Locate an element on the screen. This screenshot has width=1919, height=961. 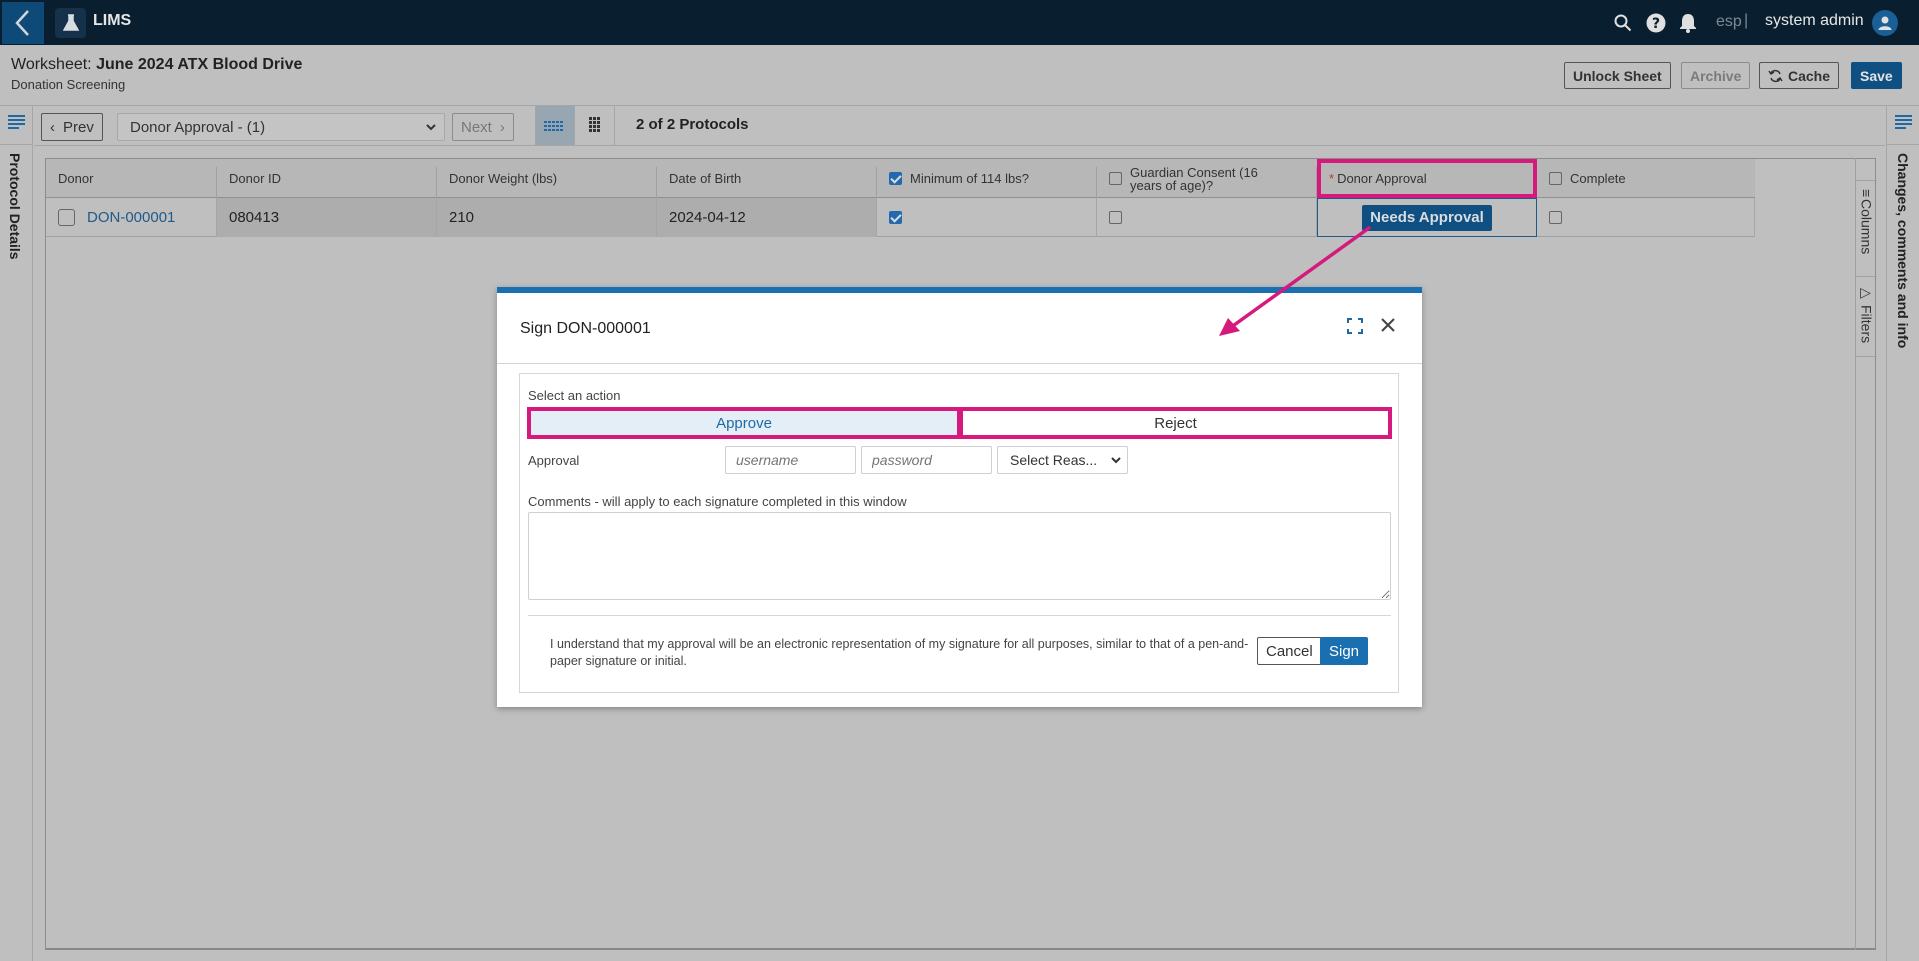
rail-divider is located at coordinates (16, 144).